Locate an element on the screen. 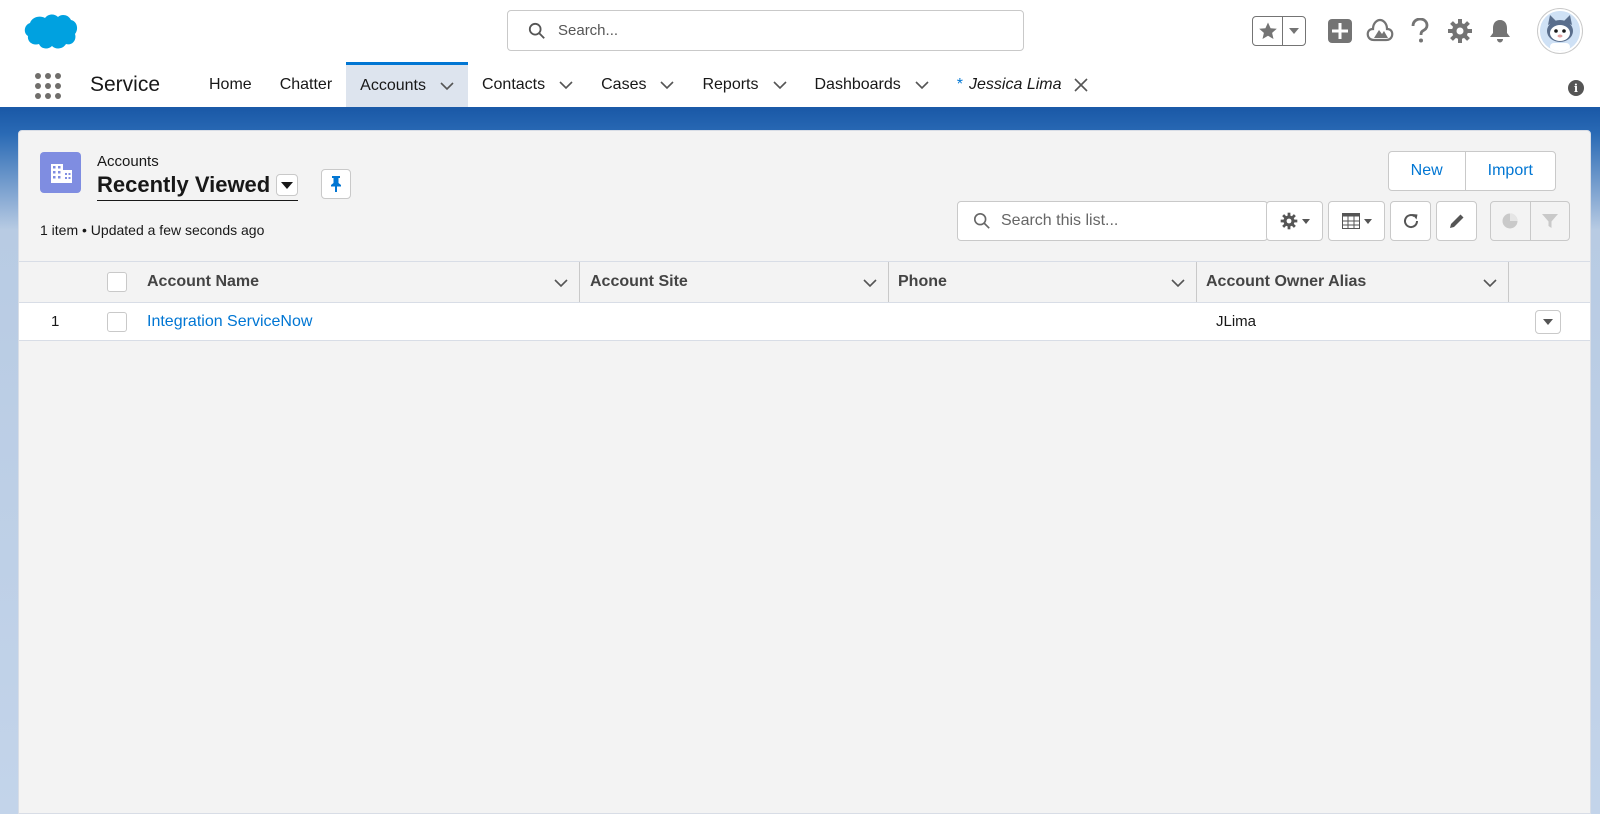 The width and height of the screenshot is (1600, 814). account-object-icon is located at coordinates (60, 172).